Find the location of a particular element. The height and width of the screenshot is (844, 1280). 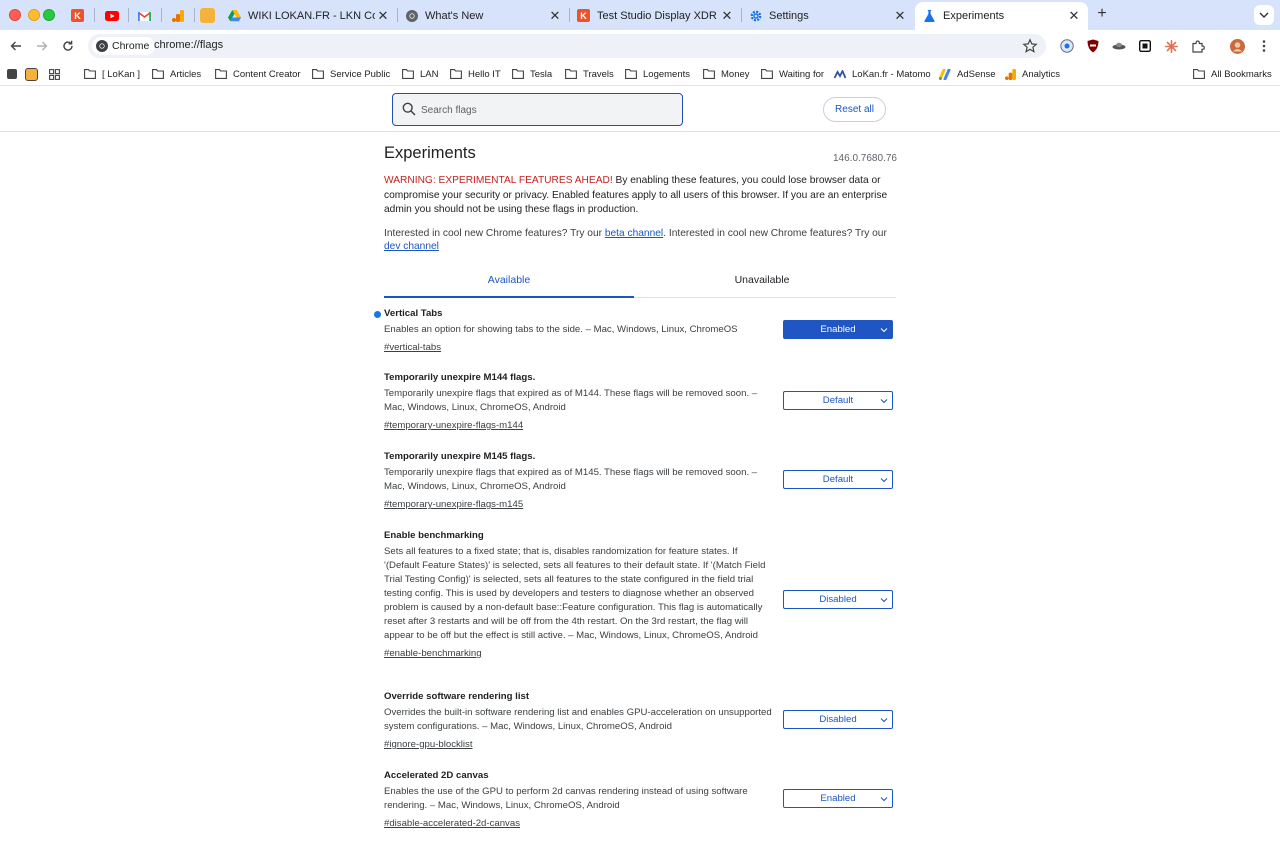

reset-all-button: Reset all is located at coordinates (854, 109).